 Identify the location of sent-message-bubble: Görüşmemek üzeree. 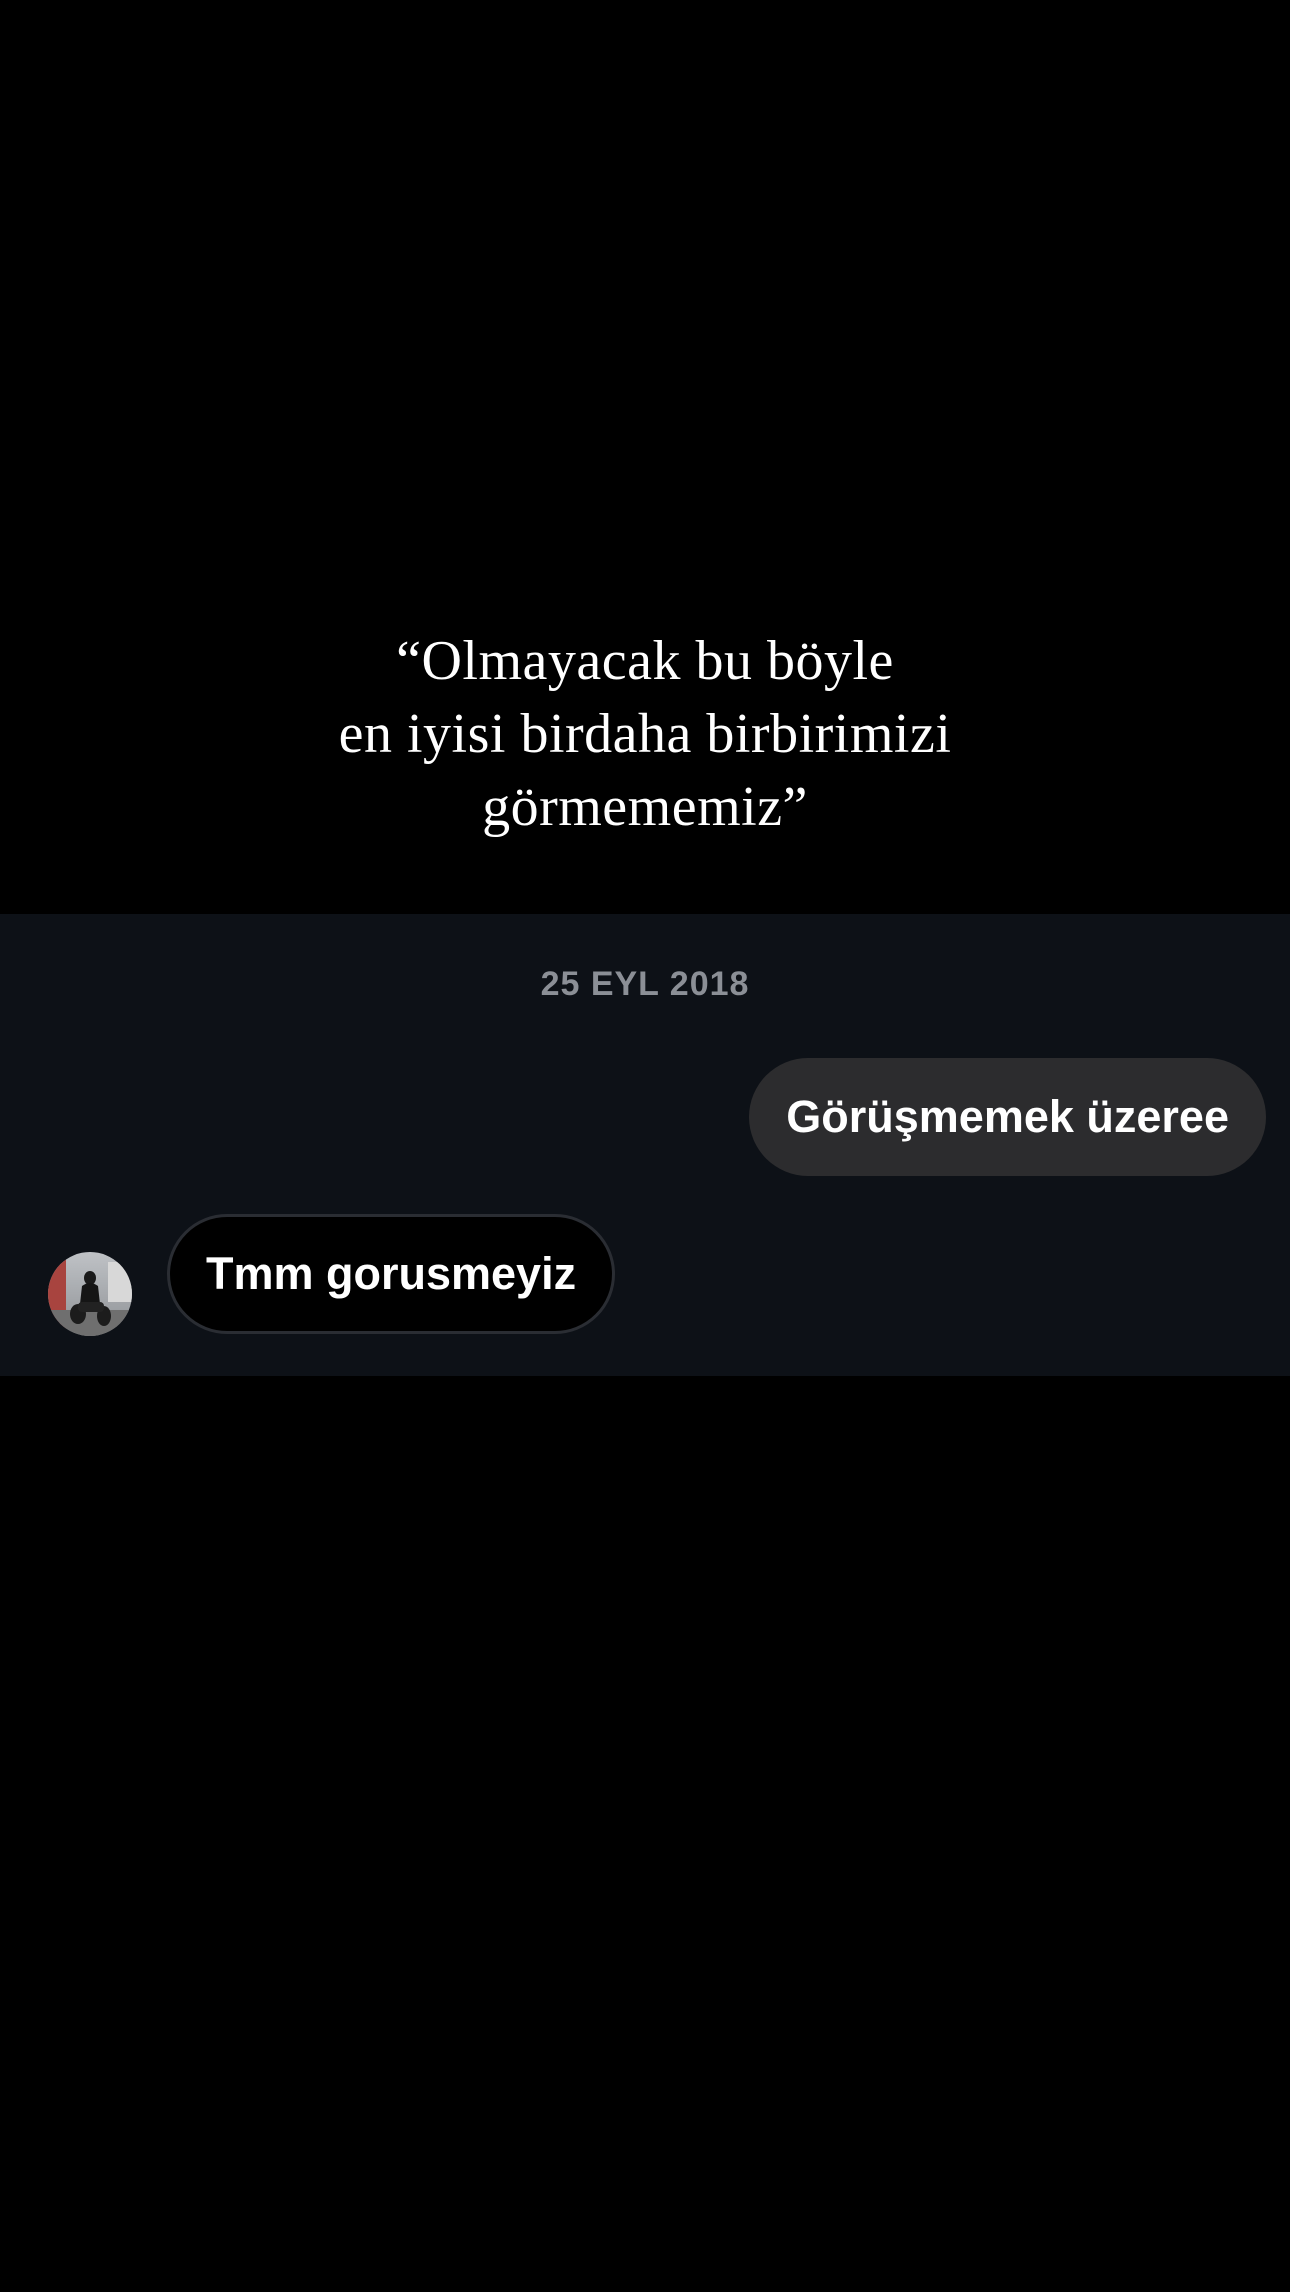
(1007, 1117).